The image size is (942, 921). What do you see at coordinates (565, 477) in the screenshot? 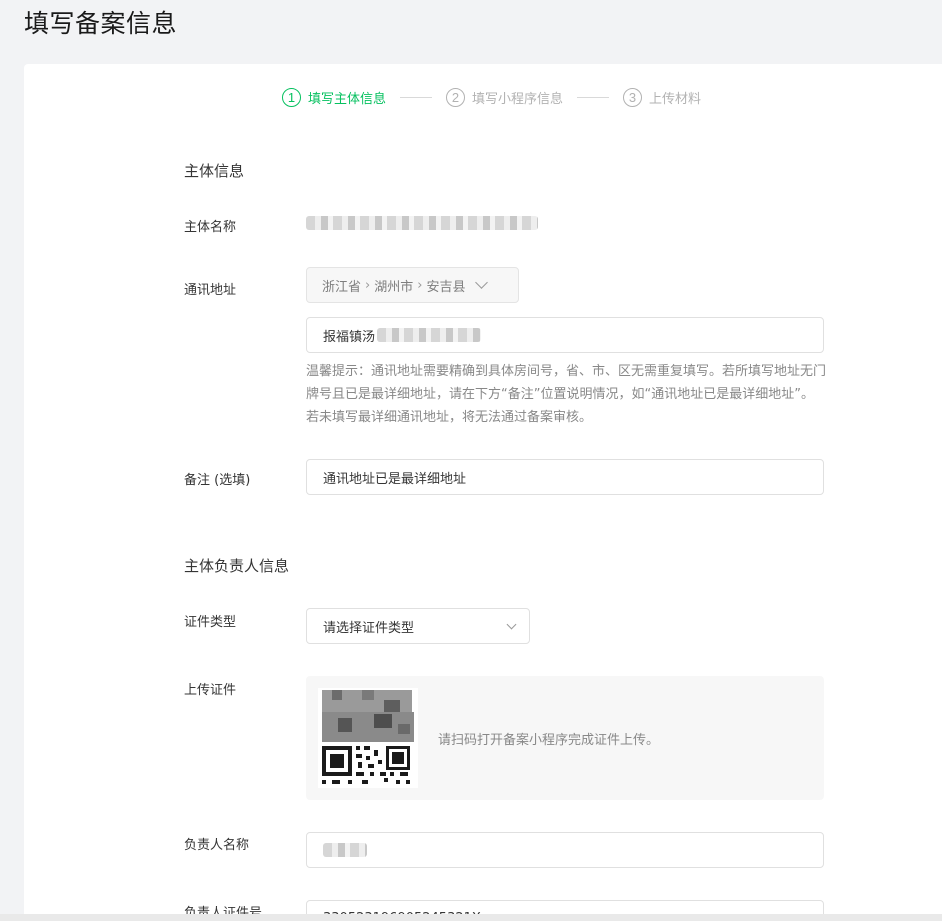
I see `remark-input: 通讯地址已是最详细地址` at bounding box center [565, 477].